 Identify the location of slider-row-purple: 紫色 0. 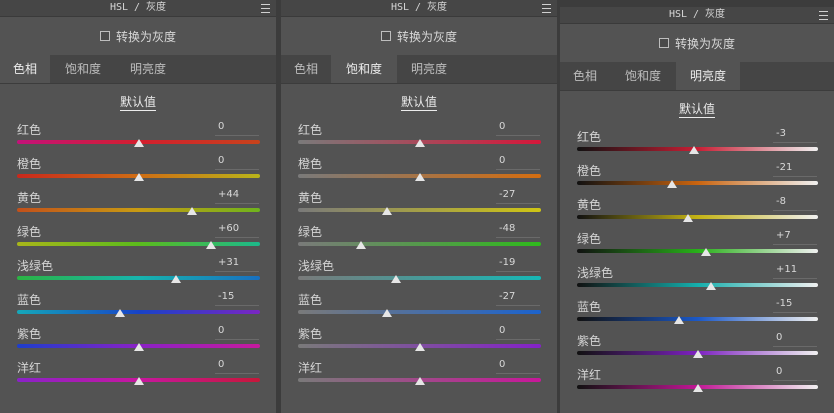
(138, 342).